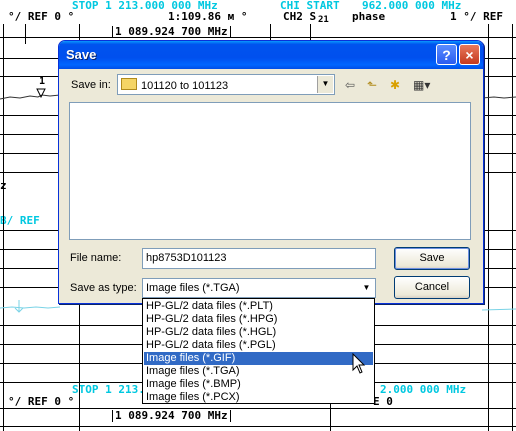 This screenshot has width=516, height=431. I want to click on channel2-sub: 21, so click(323, 20).